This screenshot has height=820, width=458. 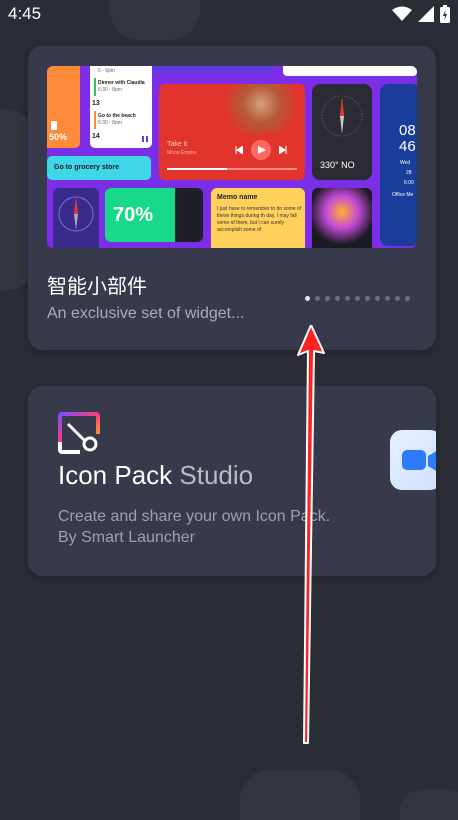 I want to click on battery-percent: 50%, so click(x=58, y=137).